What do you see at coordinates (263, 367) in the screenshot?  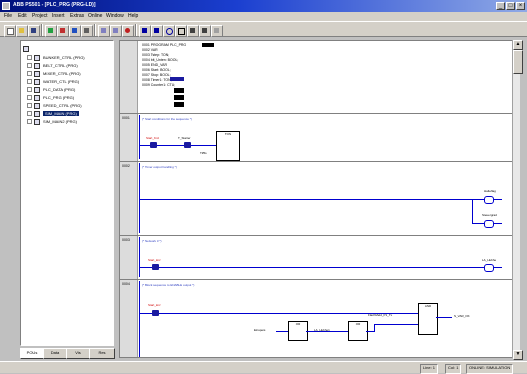 I see `status-bar: Line: 1 Col: 1 ONLINE: SIMULATION` at bounding box center [263, 367].